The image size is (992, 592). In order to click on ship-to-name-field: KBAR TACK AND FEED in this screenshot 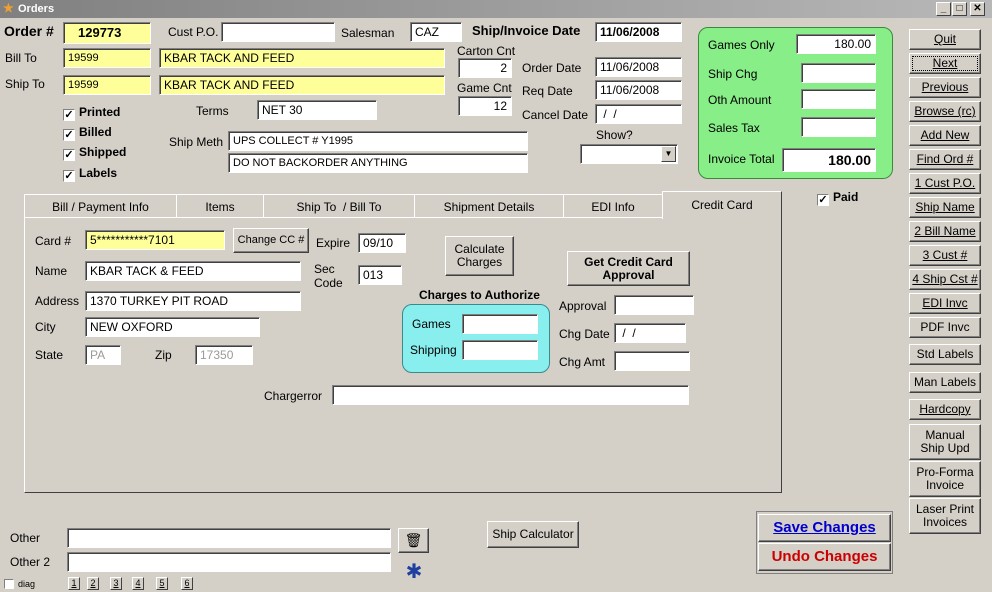, I will do `click(302, 85)`.